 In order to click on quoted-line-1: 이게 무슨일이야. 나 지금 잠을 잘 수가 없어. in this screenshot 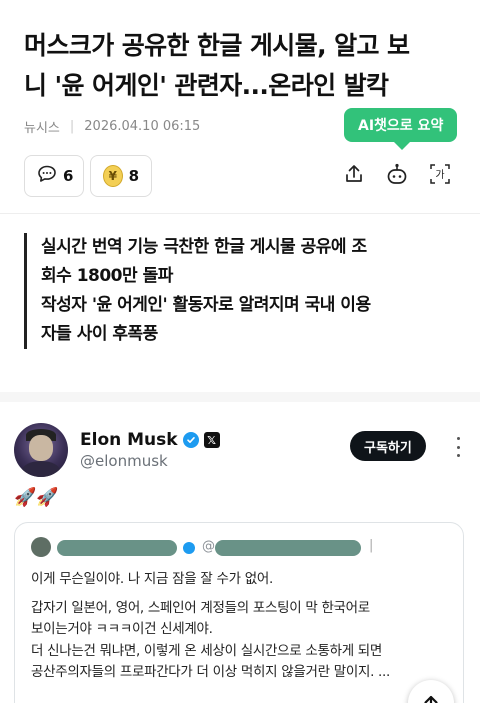, I will do `click(152, 579)`.